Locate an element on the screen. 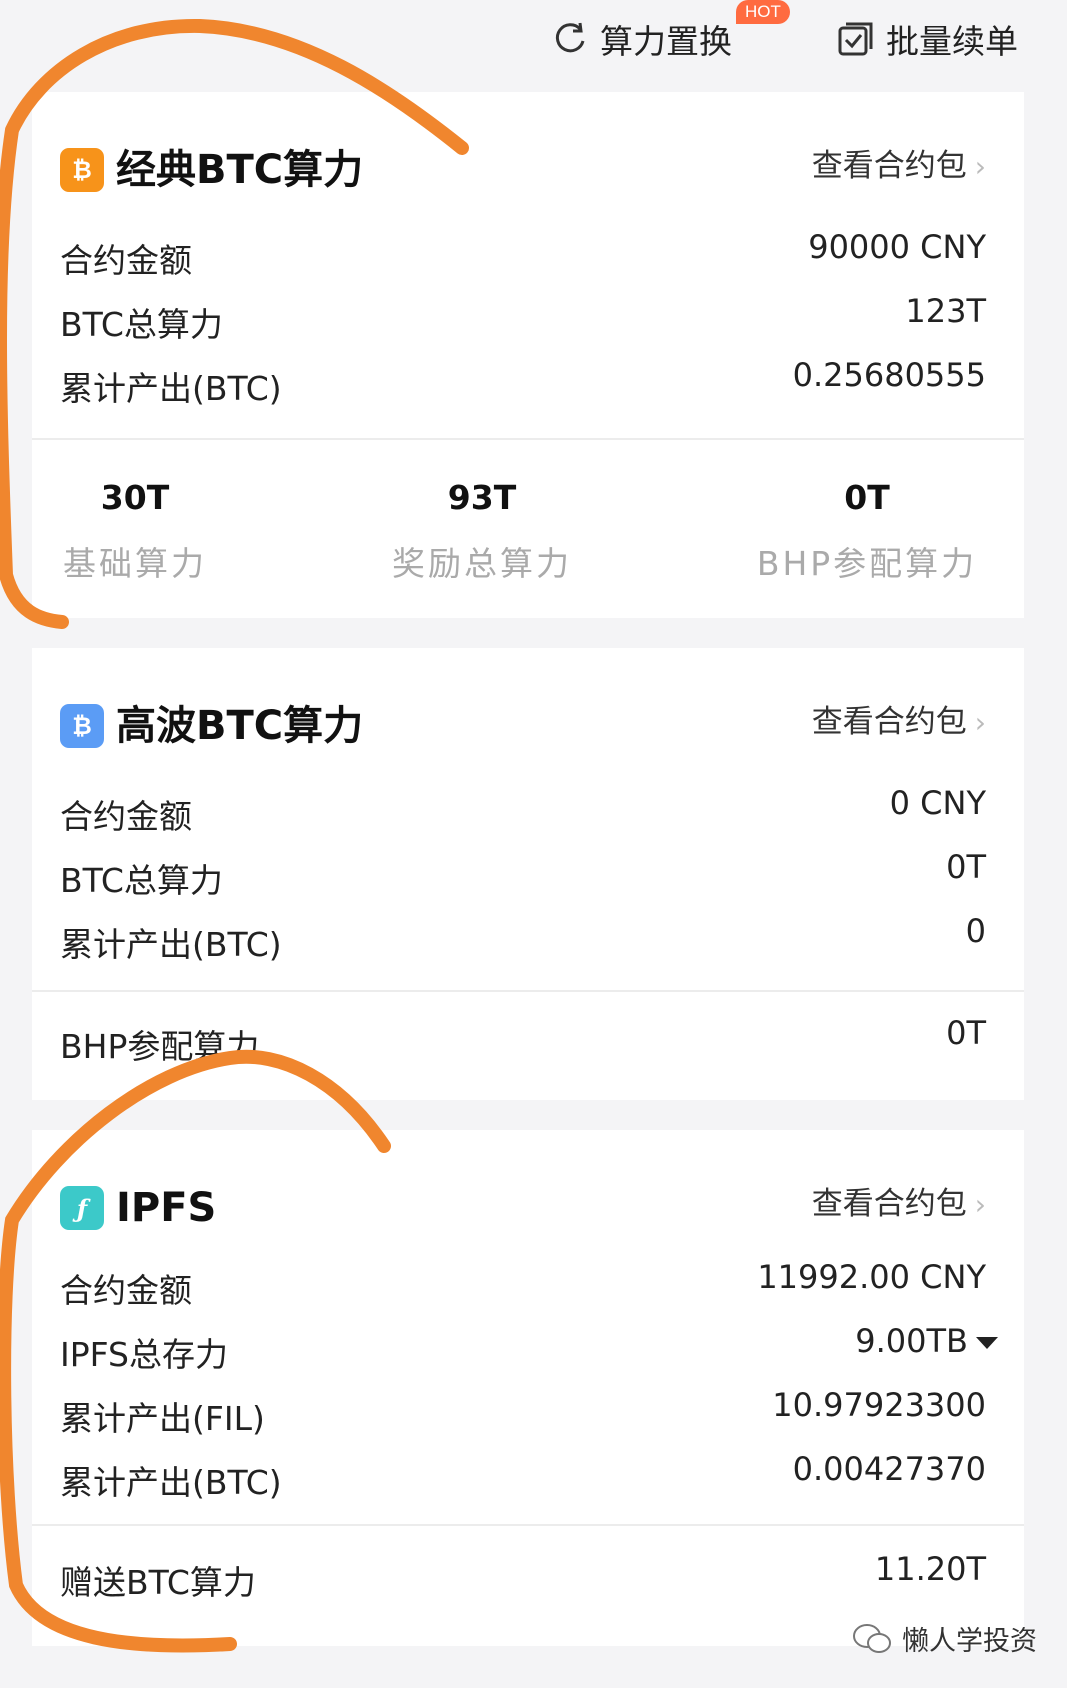 Image resolution: width=1067 pixels, height=1688 pixels. row-value: 0 CNY is located at coordinates (937, 803).